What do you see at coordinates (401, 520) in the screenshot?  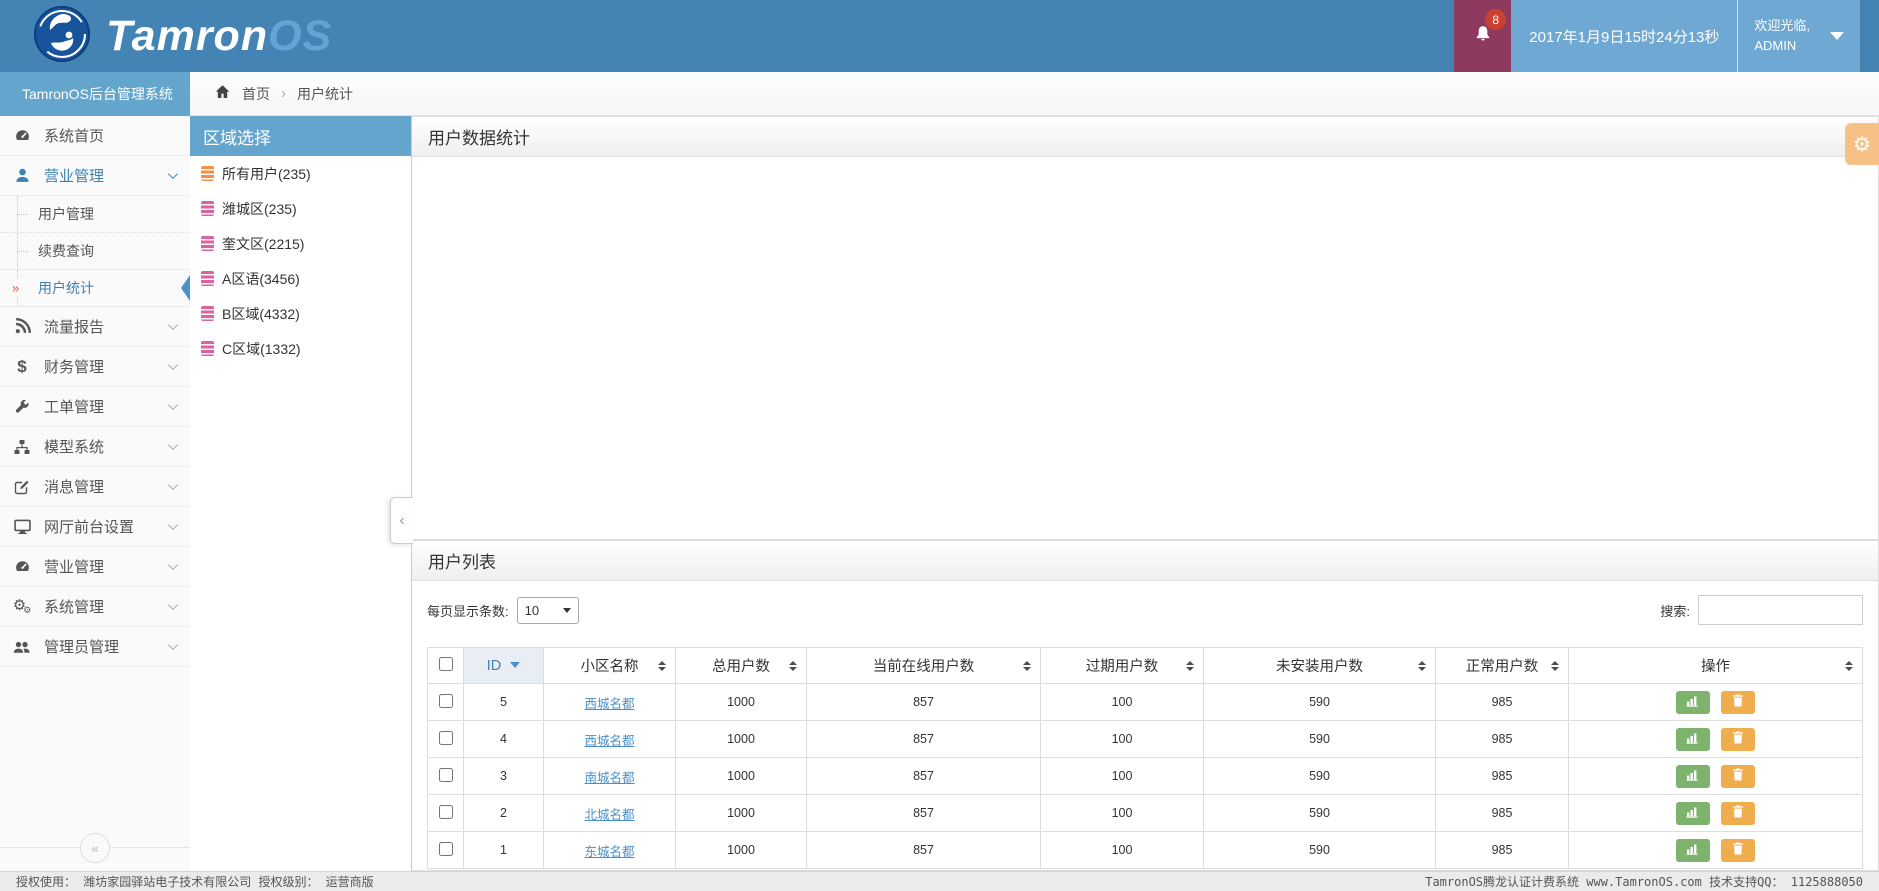 I see `region-collapse-toggle: ‹` at bounding box center [401, 520].